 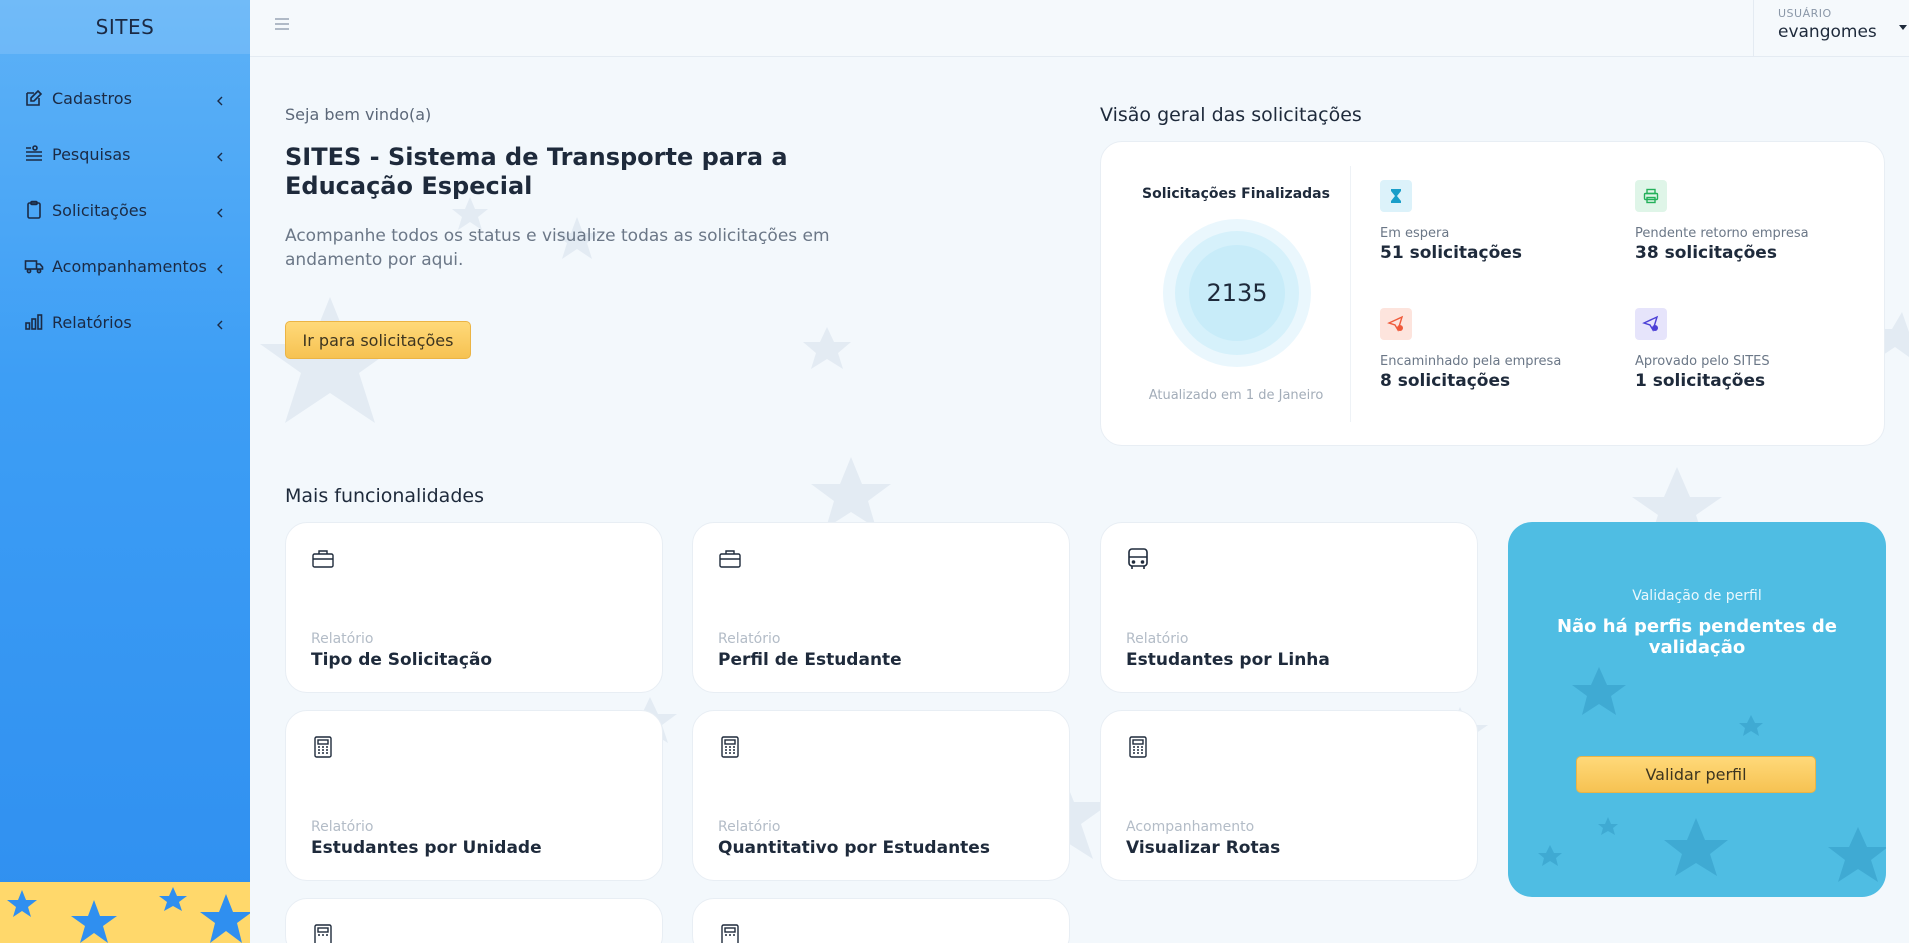 What do you see at coordinates (1697, 596) in the screenshot?
I see `validation-label: Validação de perfil` at bounding box center [1697, 596].